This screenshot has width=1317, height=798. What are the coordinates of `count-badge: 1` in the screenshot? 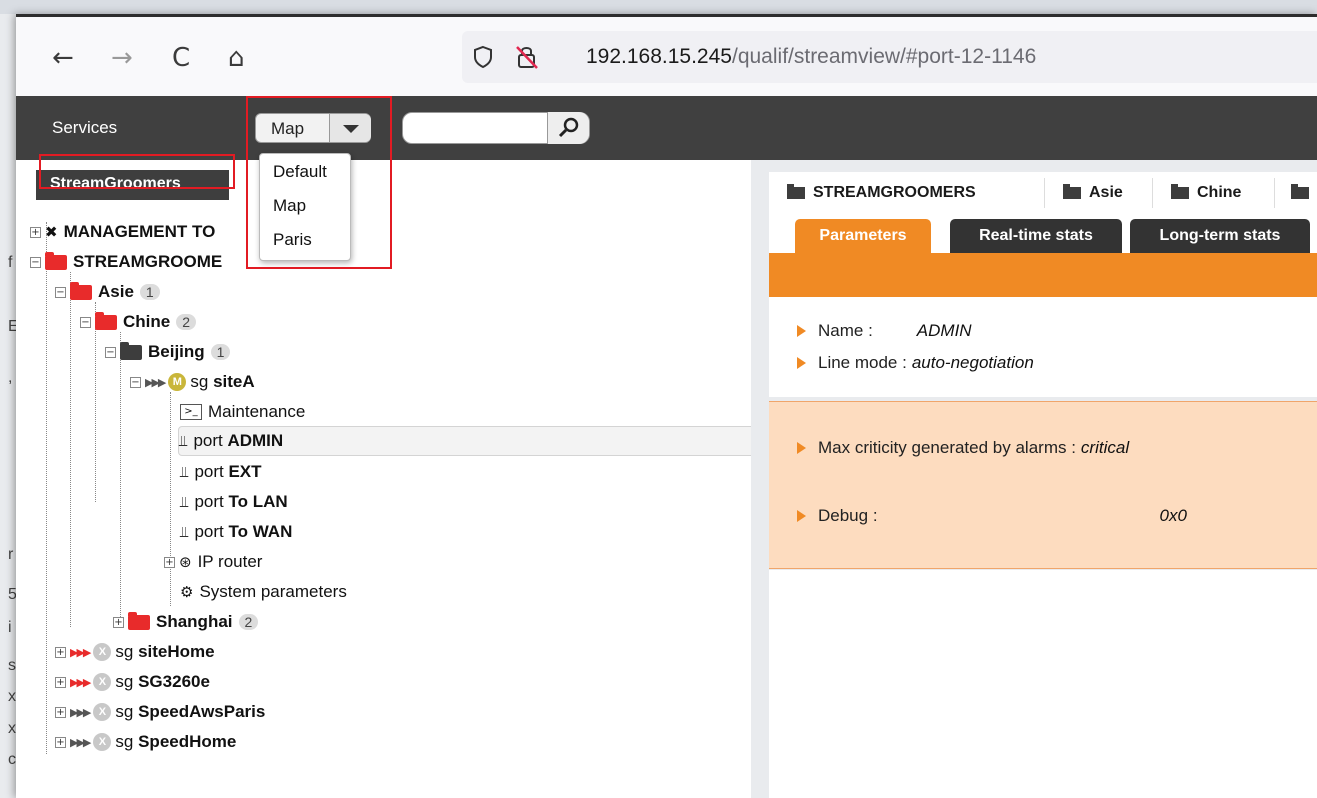 It's located at (149, 292).